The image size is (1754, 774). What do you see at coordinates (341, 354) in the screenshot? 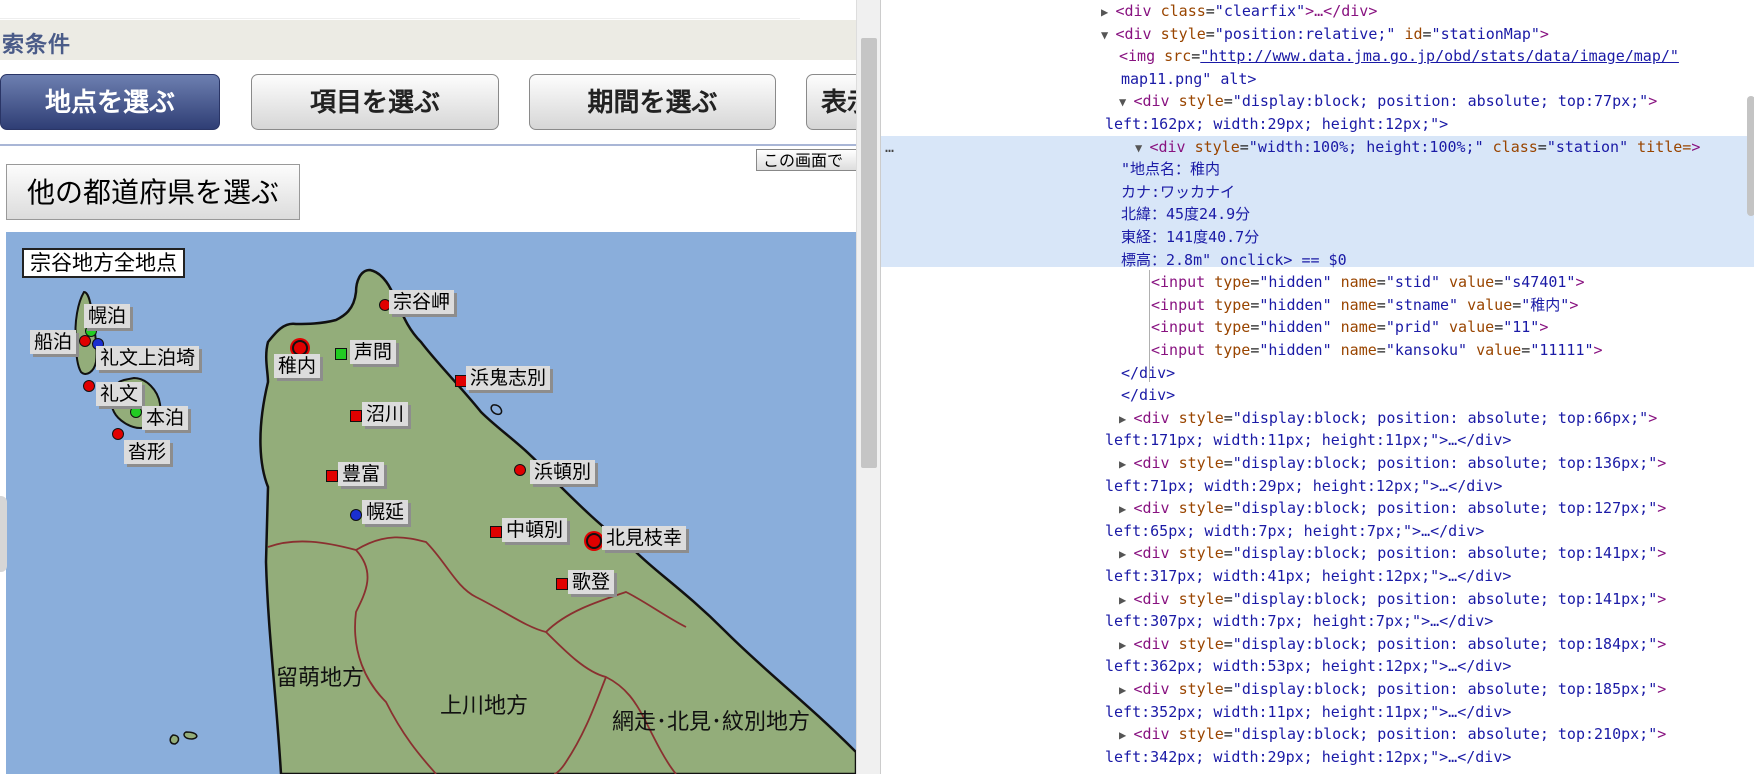
I see `station-marker-koetoi` at bounding box center [341, 354].